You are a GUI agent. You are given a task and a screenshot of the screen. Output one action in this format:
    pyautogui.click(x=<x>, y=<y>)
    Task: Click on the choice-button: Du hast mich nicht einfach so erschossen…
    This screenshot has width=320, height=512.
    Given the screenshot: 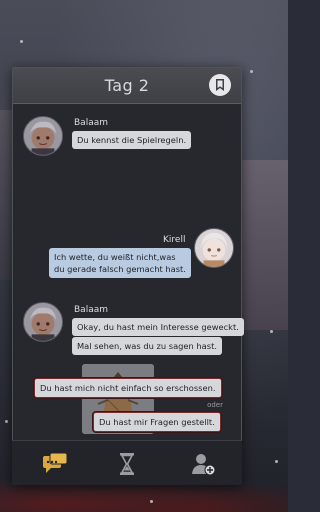 What is the action you would take?
    pyautogui.click(x=128, y=388)
    